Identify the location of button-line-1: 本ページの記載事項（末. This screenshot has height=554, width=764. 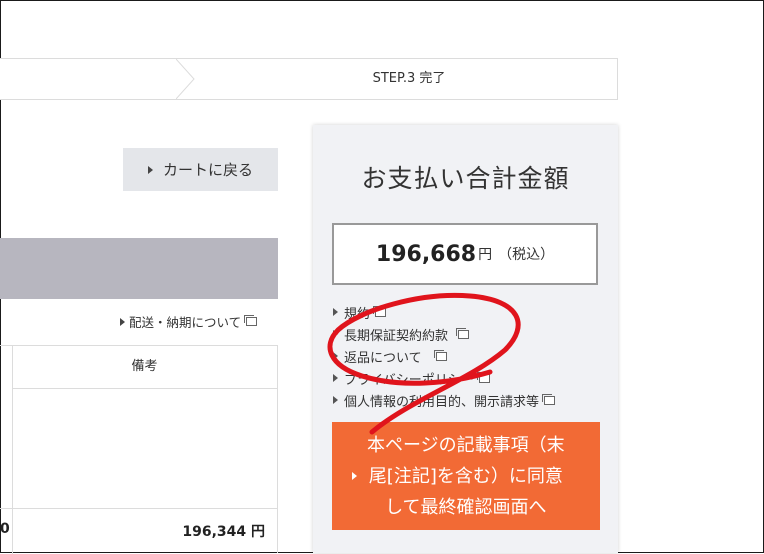
(466, 445).